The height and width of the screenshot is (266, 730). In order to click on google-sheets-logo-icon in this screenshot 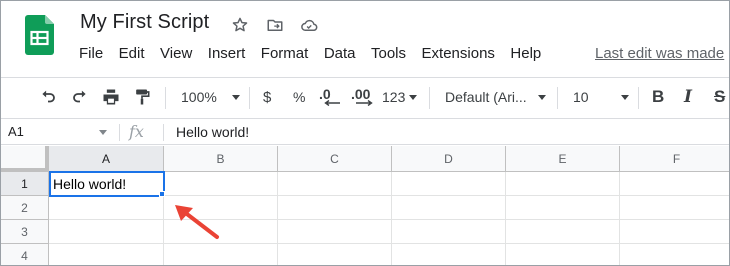, I will do `click(39, 35)`.